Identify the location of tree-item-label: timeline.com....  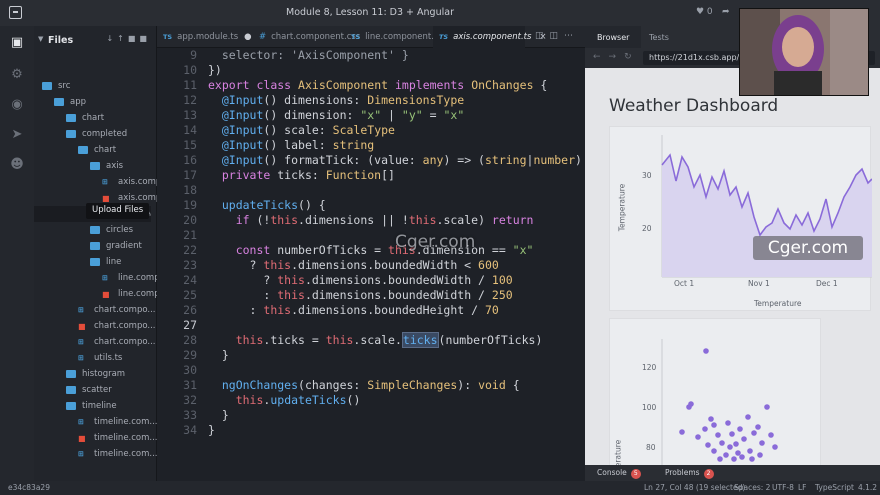
(126, 422).